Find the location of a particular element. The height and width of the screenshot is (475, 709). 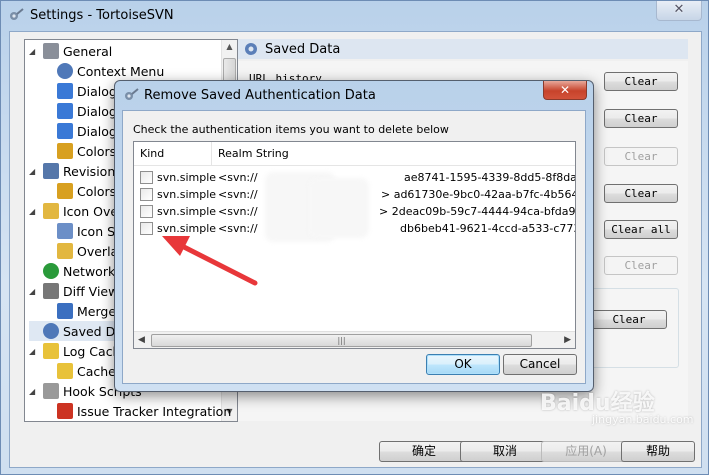

cancel-button: 取消 is located at coordinates (505, 451).